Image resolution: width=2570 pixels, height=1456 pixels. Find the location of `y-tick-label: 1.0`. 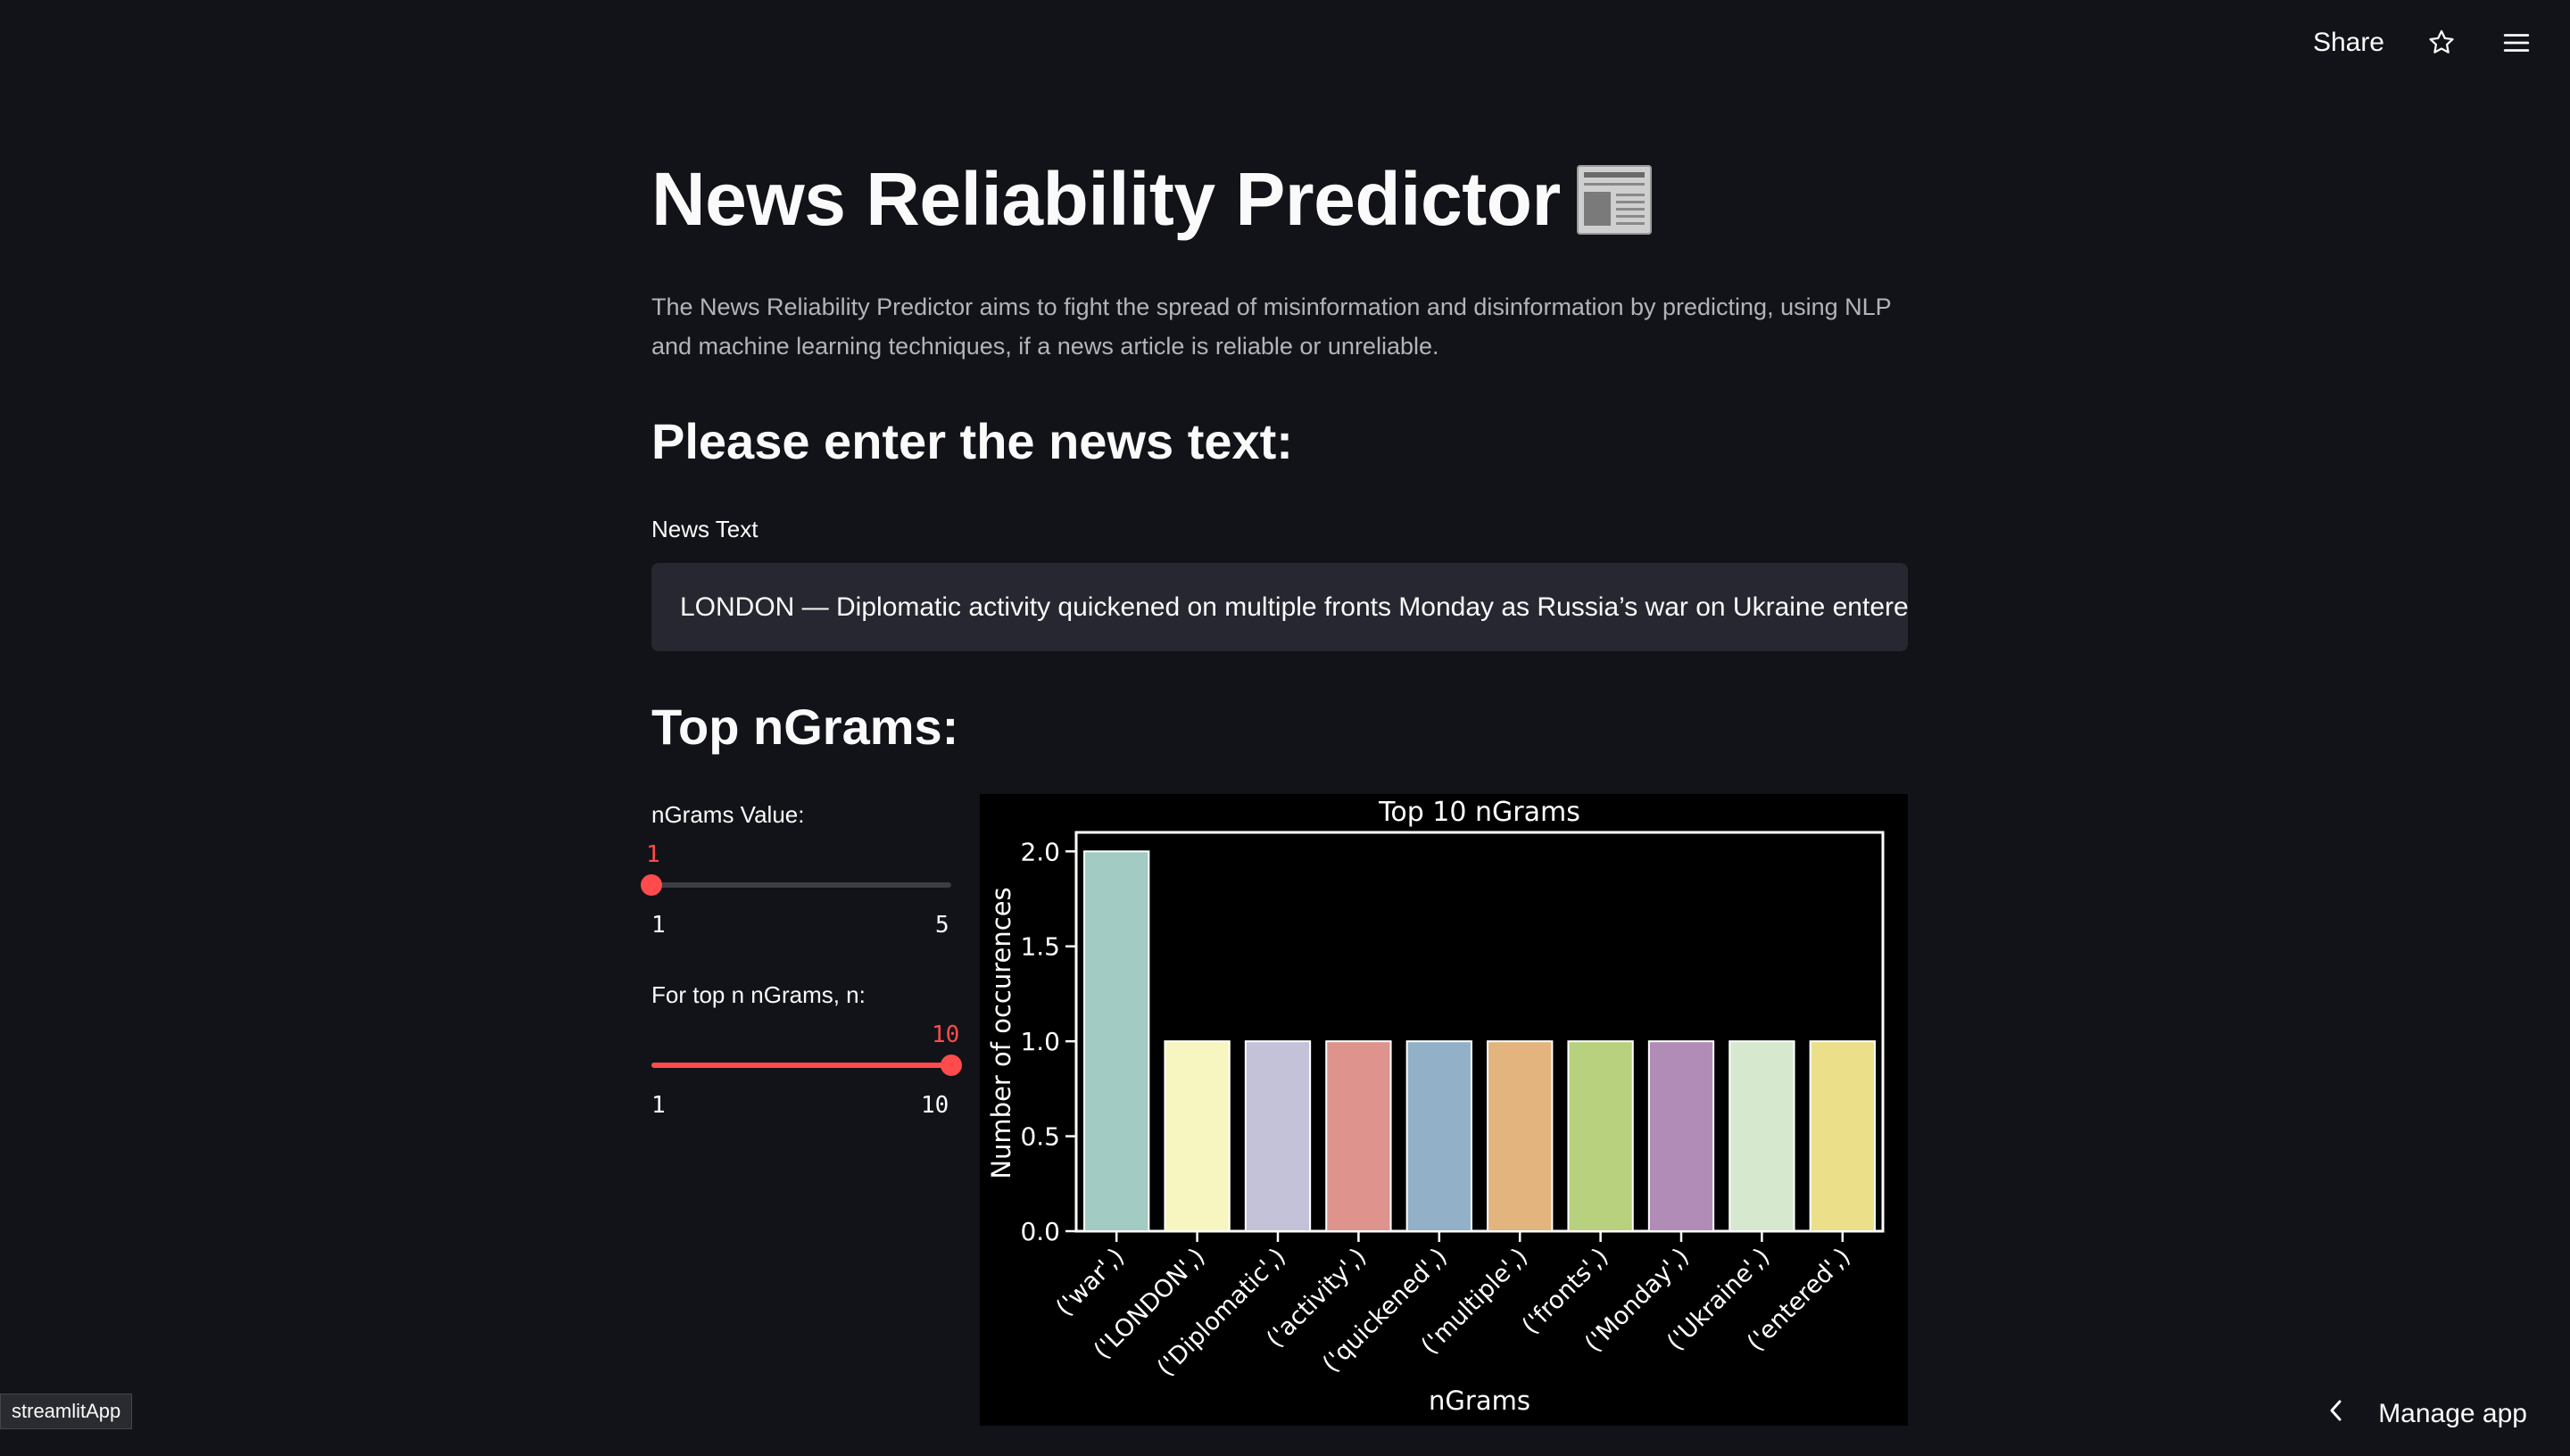

y-tick-label: 1.0 is located at coordinates (1040, 1041).